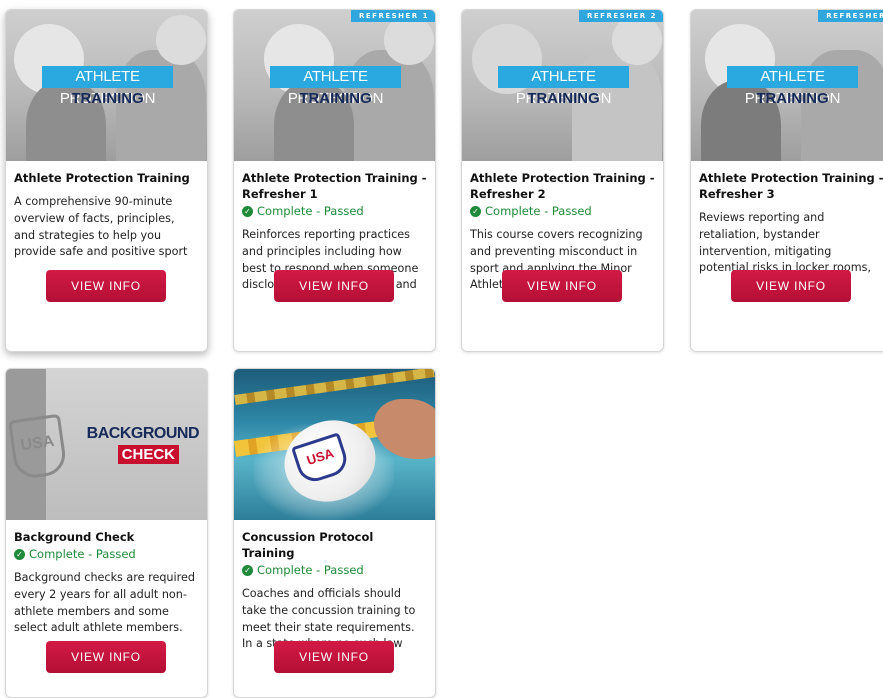 The image size is (883, 698). I want to click on course-thumbnail: REFRESHER 1 ATHLETE PROTECTION TRAINING, so click(334, 85).